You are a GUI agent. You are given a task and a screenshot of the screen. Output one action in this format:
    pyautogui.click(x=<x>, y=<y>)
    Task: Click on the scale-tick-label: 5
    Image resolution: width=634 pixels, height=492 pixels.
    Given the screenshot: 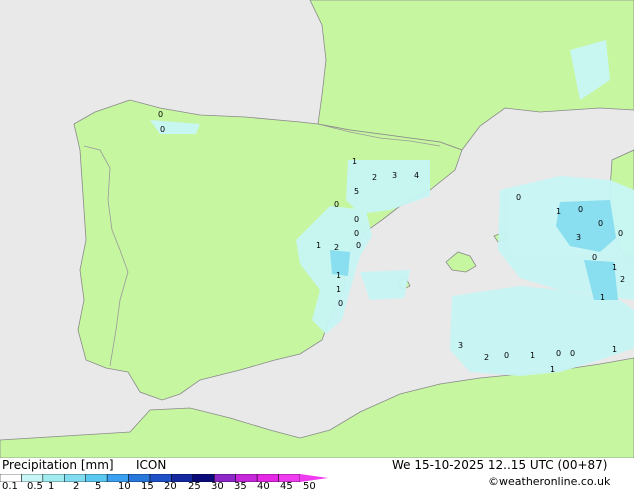 What is the action you would take?
    pyautogui.click(x=98, y=486)
    